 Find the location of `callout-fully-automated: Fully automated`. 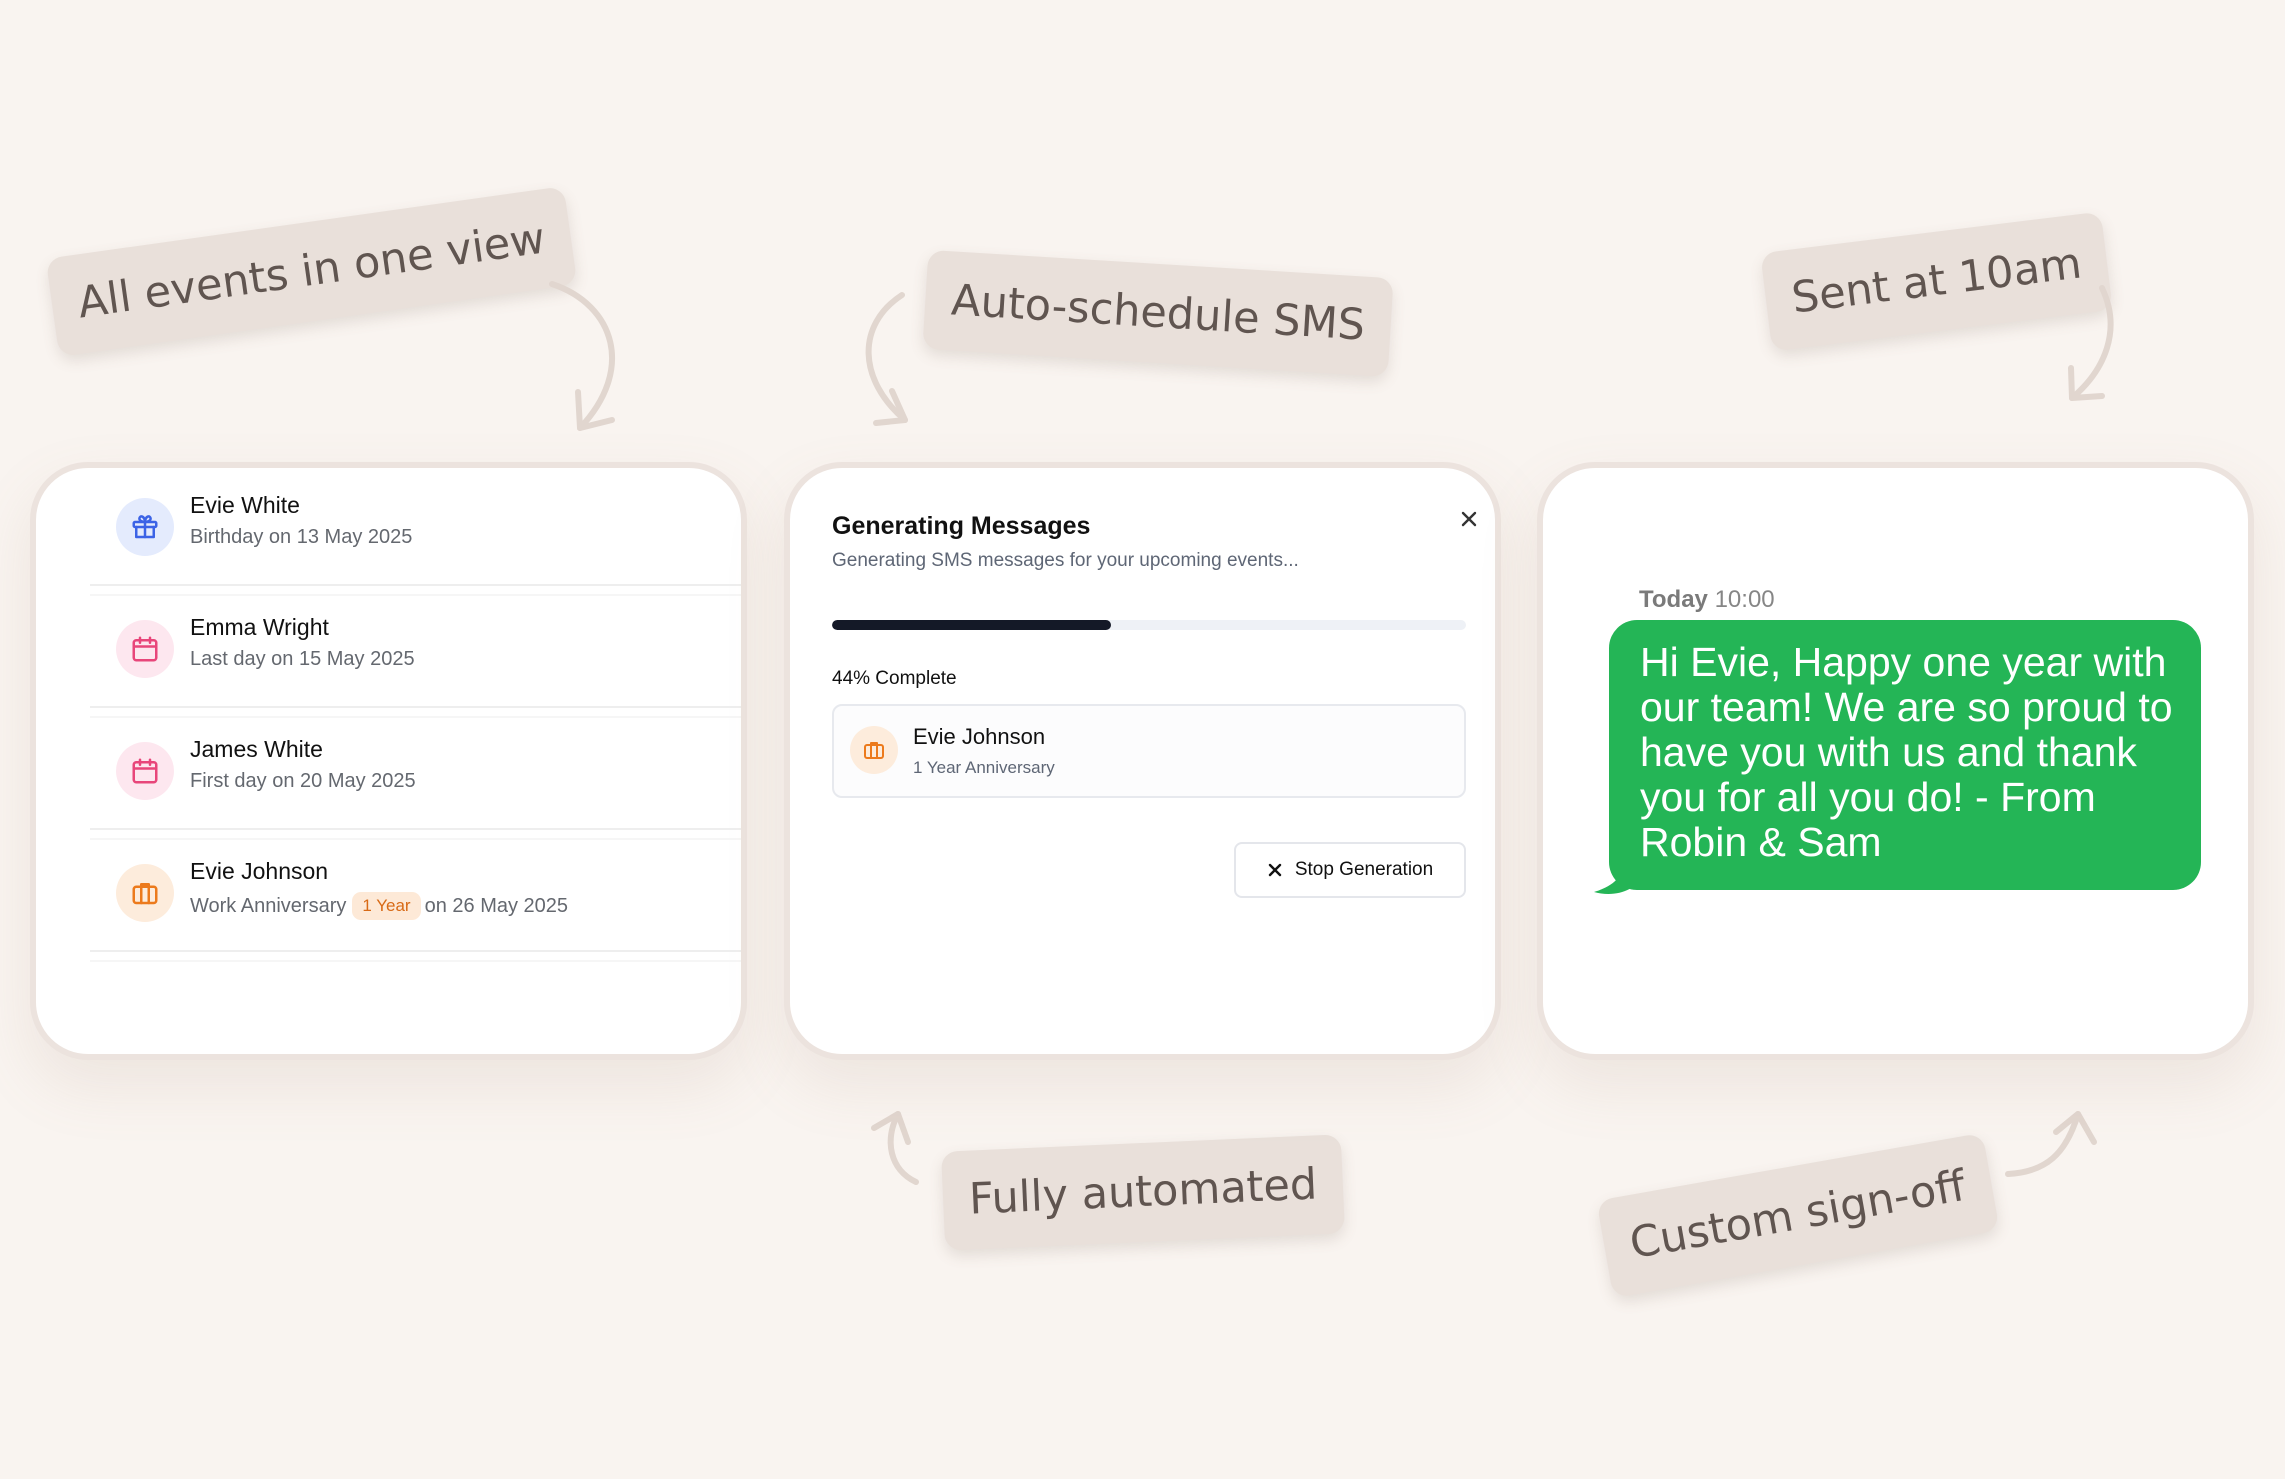

callout-fully-automated: Fully automated is located at coordinates (1143, 1192).